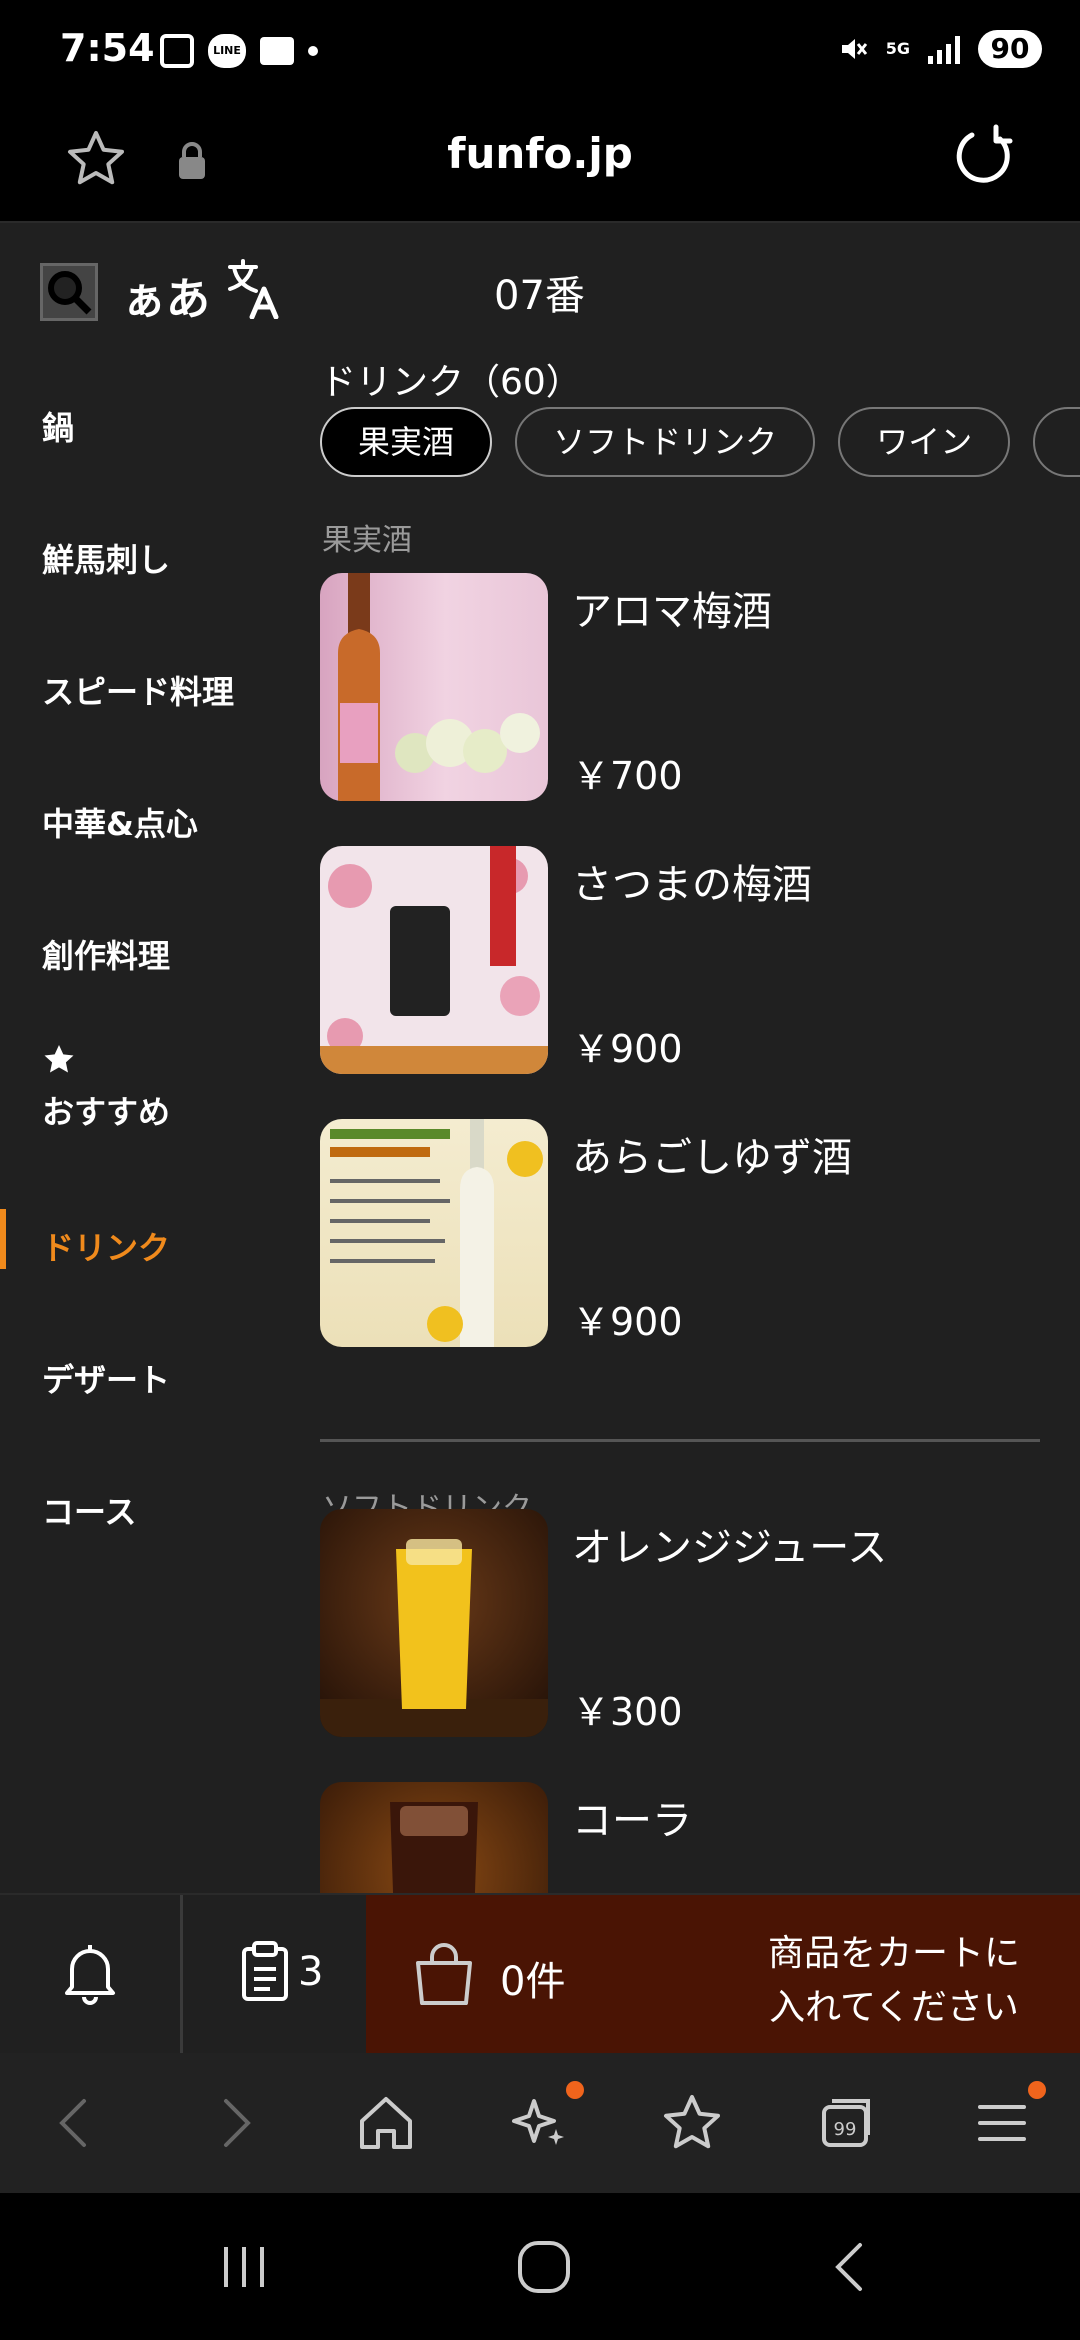  I want to click on mute-icon, so click(854, 49).